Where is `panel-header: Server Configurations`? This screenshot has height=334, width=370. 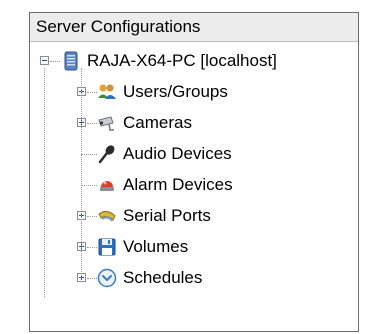
panel-header: Server Configurations is located at coordinates (194, 27).